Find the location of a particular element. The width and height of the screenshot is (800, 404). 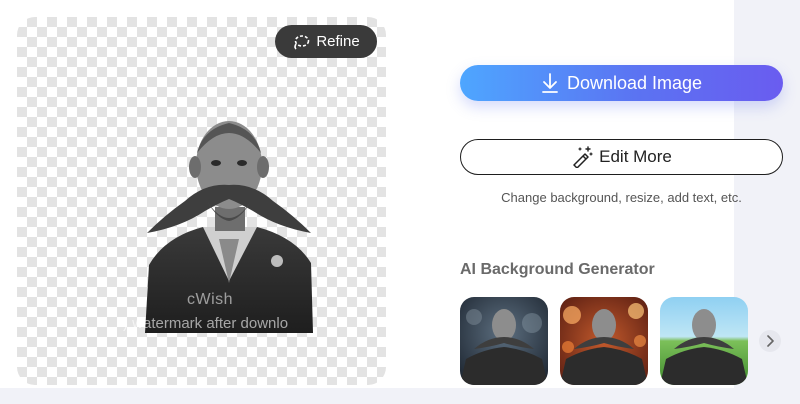

edit-more-button: Edit More is located at coordinates (621, 157).